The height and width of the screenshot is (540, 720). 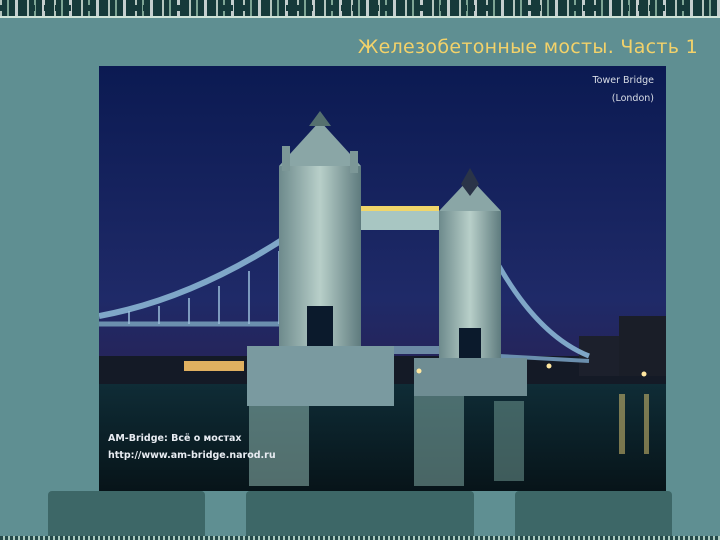 I want to click on slide-title: Железобетонные мосты. Часть 1, so click(x=527, y=47).